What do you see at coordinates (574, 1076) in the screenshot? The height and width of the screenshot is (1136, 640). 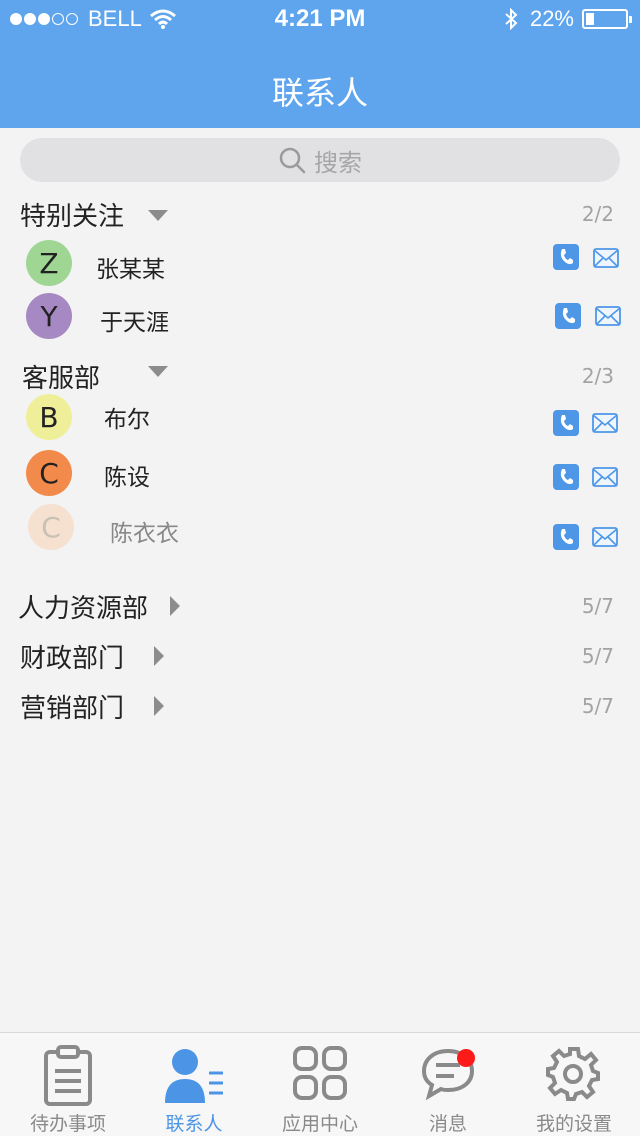 I see `gear-icon` at bounding box center [574, 1076].